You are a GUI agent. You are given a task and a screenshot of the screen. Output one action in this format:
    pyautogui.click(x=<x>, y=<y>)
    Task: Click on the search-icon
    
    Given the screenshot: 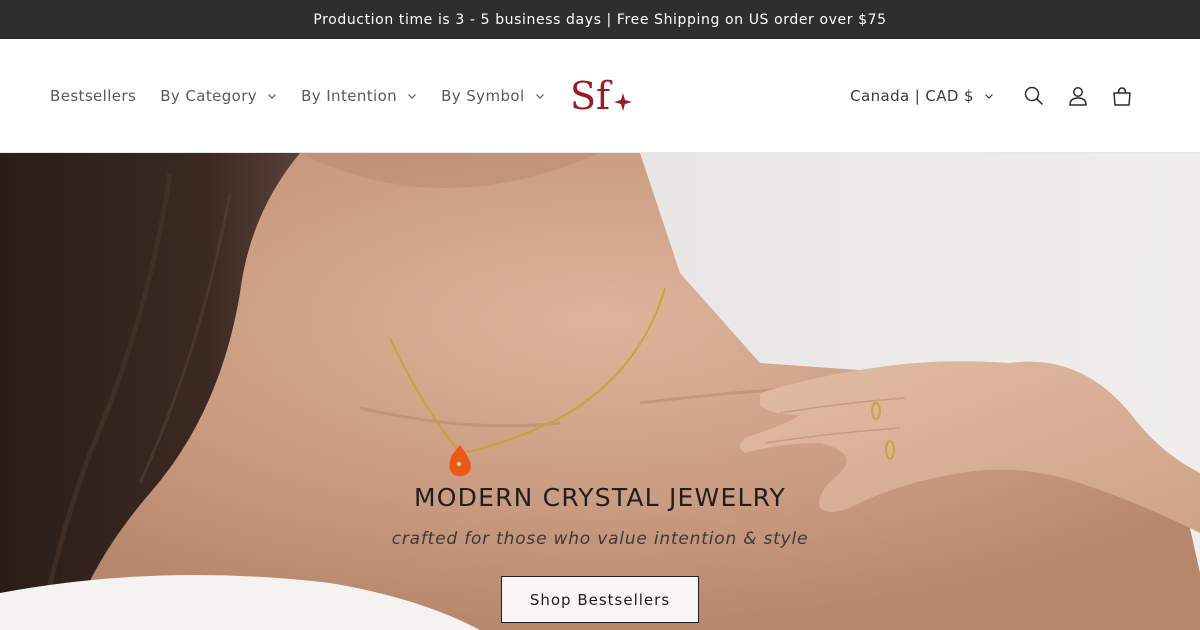 What is the action you would take?
    pyautogui.click(x=1034, y=96)
    